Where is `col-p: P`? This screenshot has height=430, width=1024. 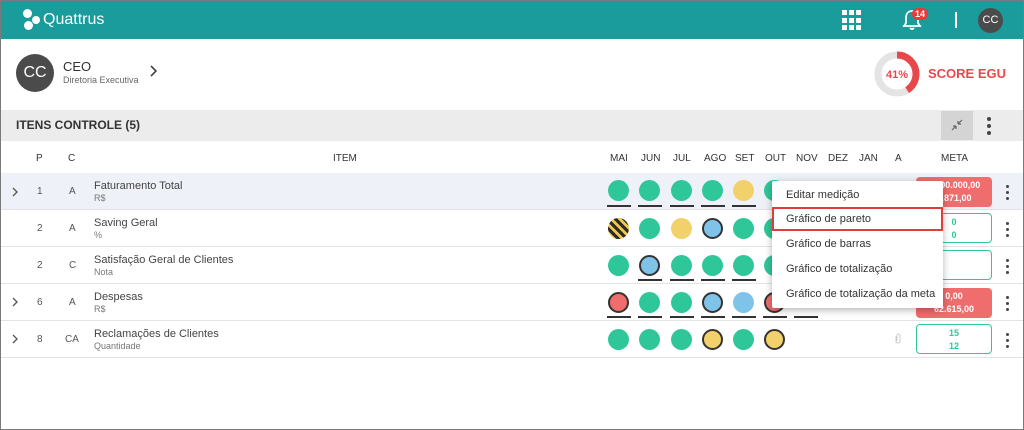 col-p: P is located at coordinates (39, 158).